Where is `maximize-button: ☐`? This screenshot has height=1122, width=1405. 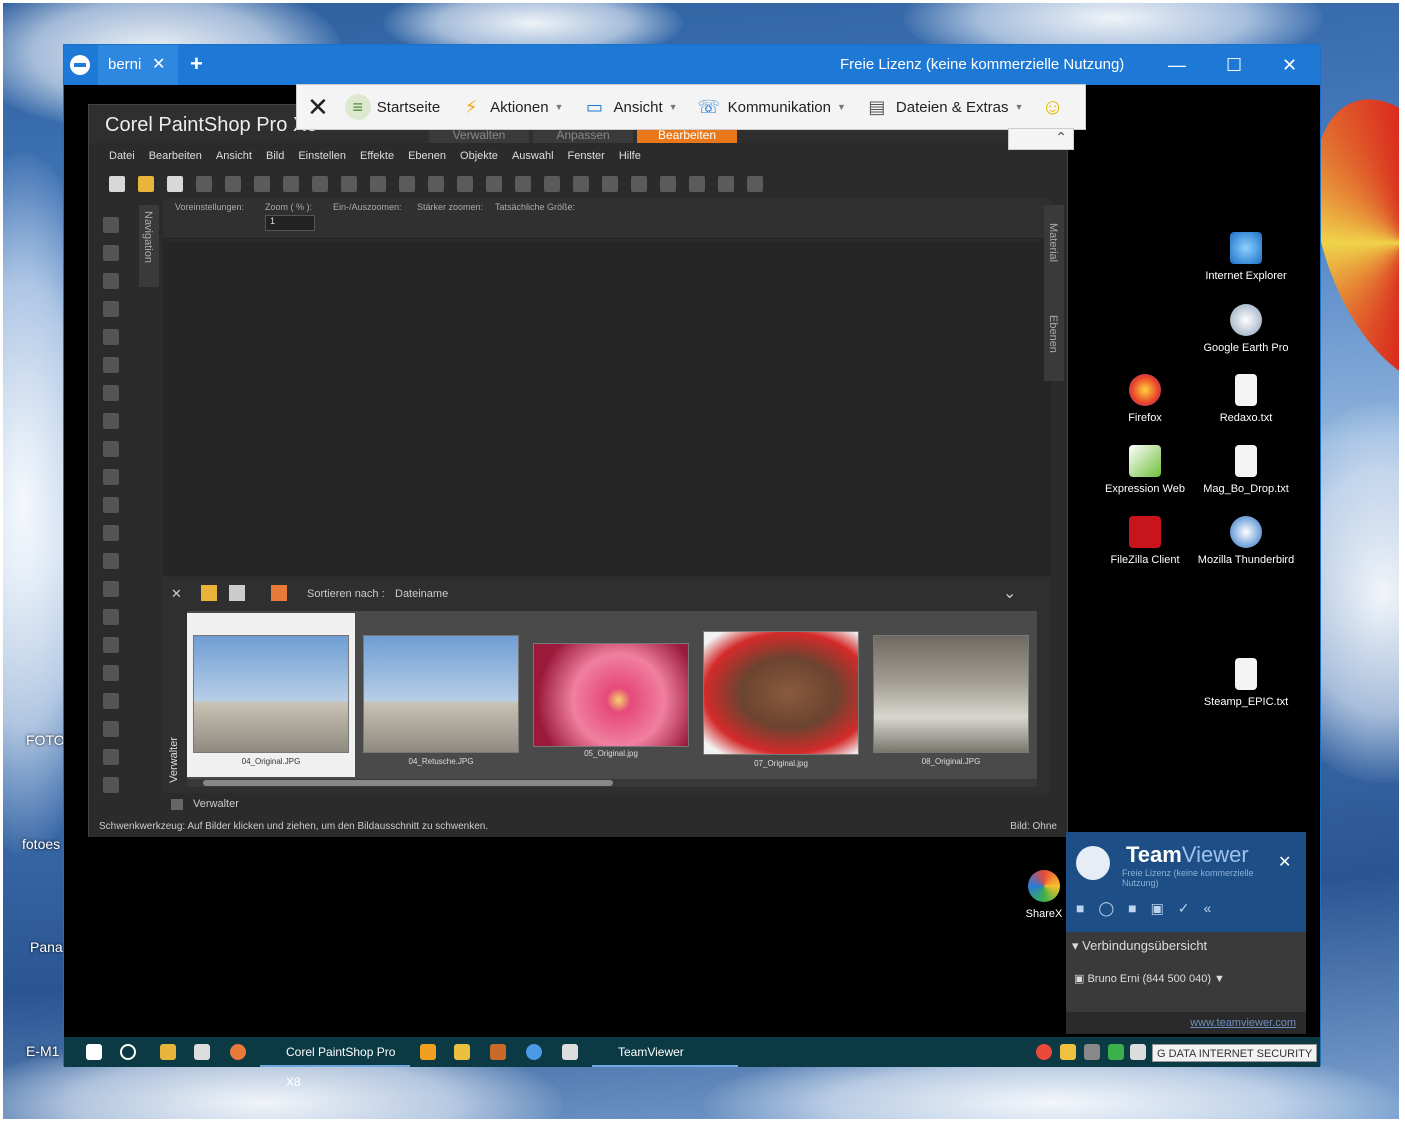
maximize-button: ☐ is located at coordinates (1234, 65).